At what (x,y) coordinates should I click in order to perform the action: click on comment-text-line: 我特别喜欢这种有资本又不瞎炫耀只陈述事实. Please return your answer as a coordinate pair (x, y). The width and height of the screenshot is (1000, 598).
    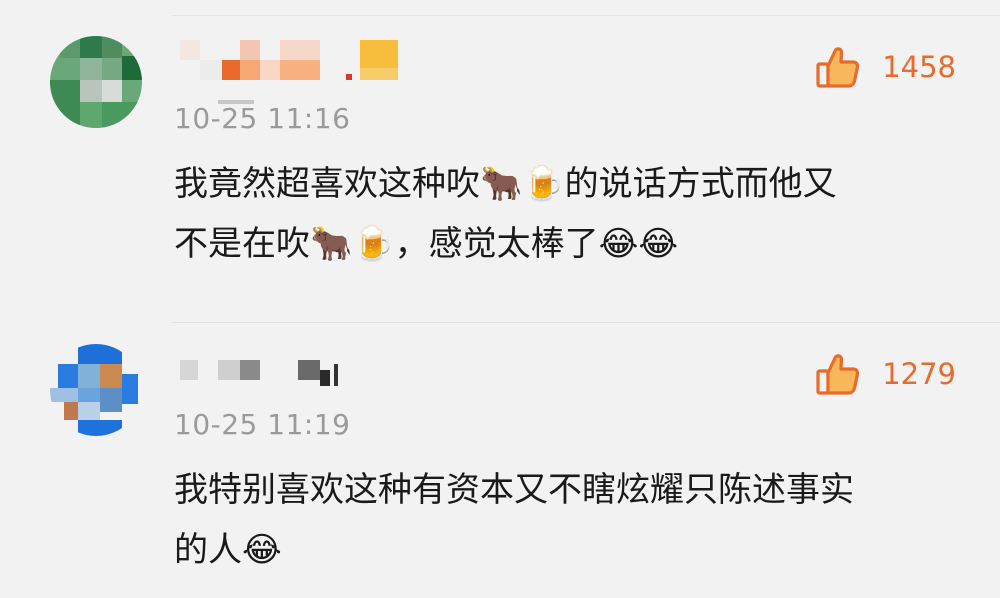
    Looking at the image, I should click on (514, 490).